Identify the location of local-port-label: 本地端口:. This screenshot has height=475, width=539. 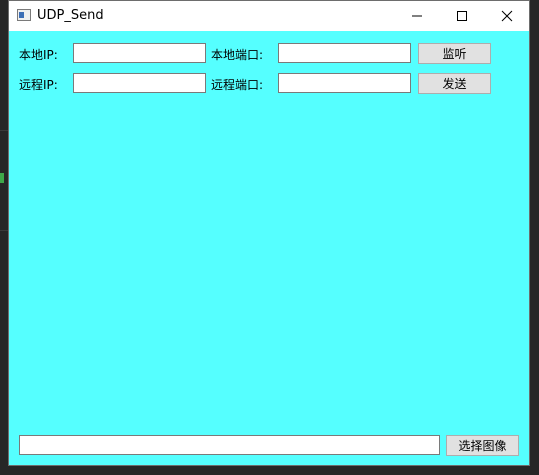
(237, 55).